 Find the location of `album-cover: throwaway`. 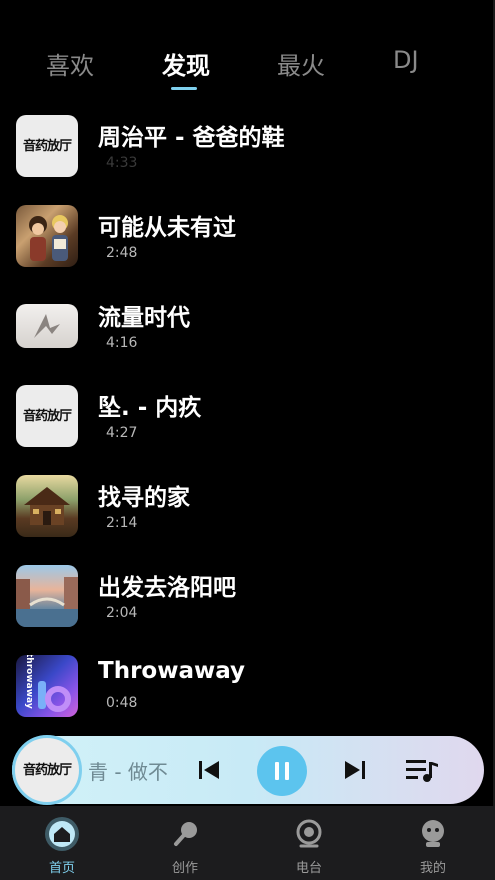

album-cover: throwaway is located at coordinates (47, 686).